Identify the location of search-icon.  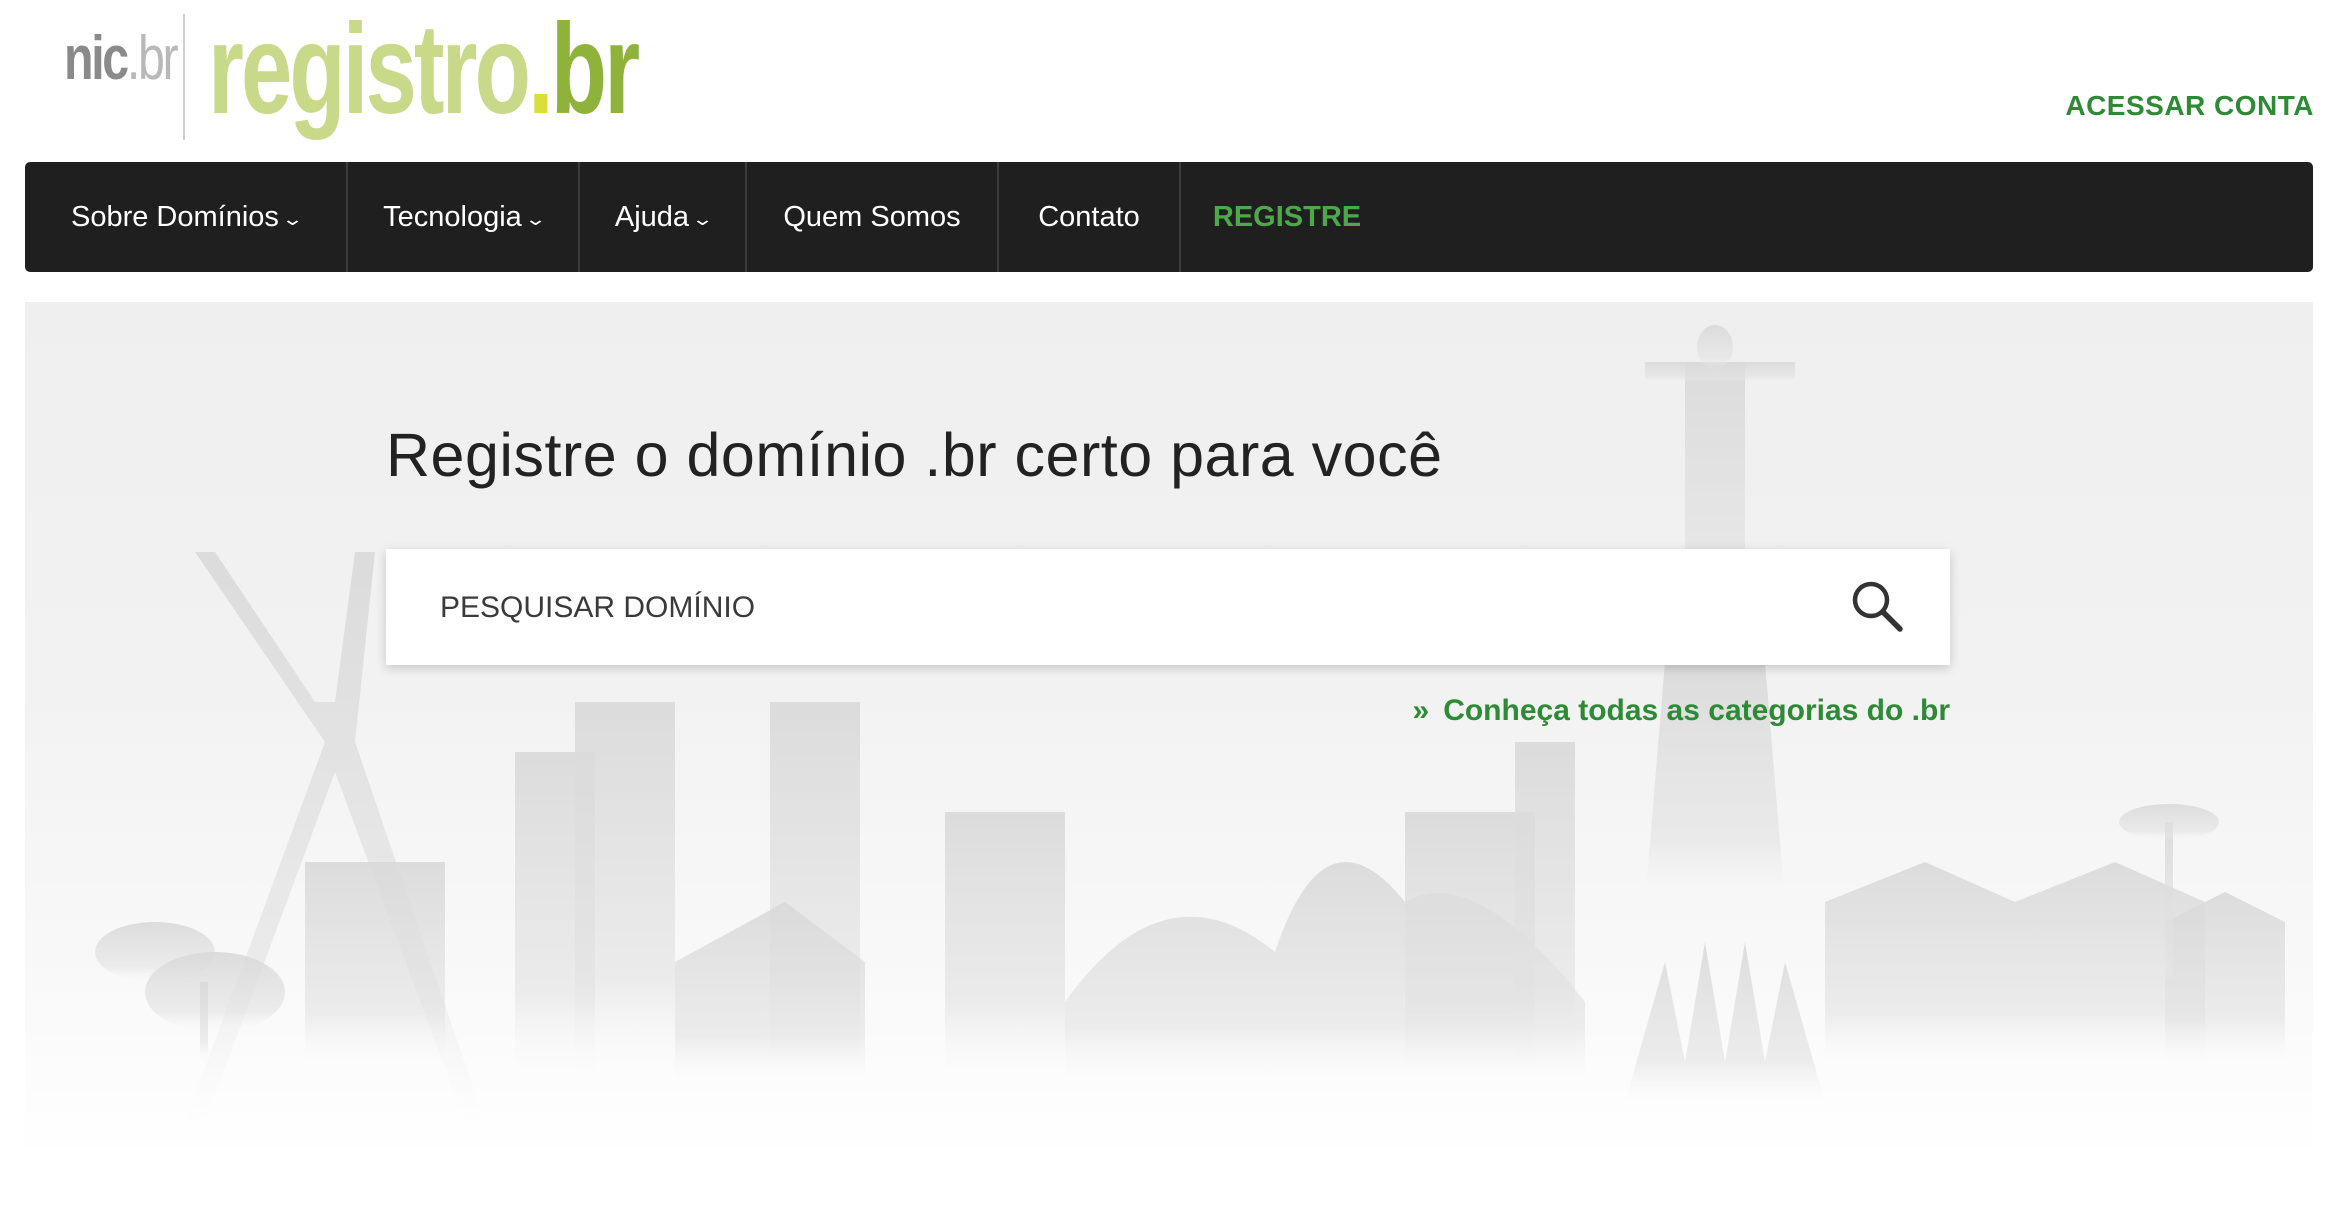
(1877, 606).